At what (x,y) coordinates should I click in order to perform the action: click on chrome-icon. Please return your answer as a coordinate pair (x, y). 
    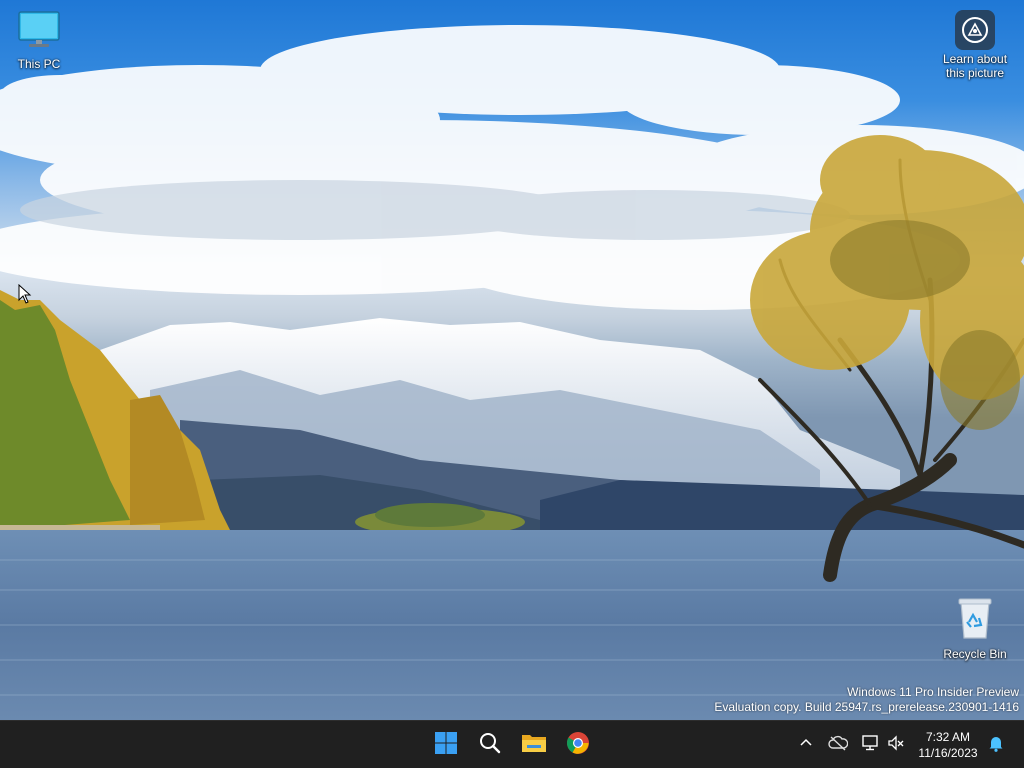
    Looking at the image, I should click on (578, 745).